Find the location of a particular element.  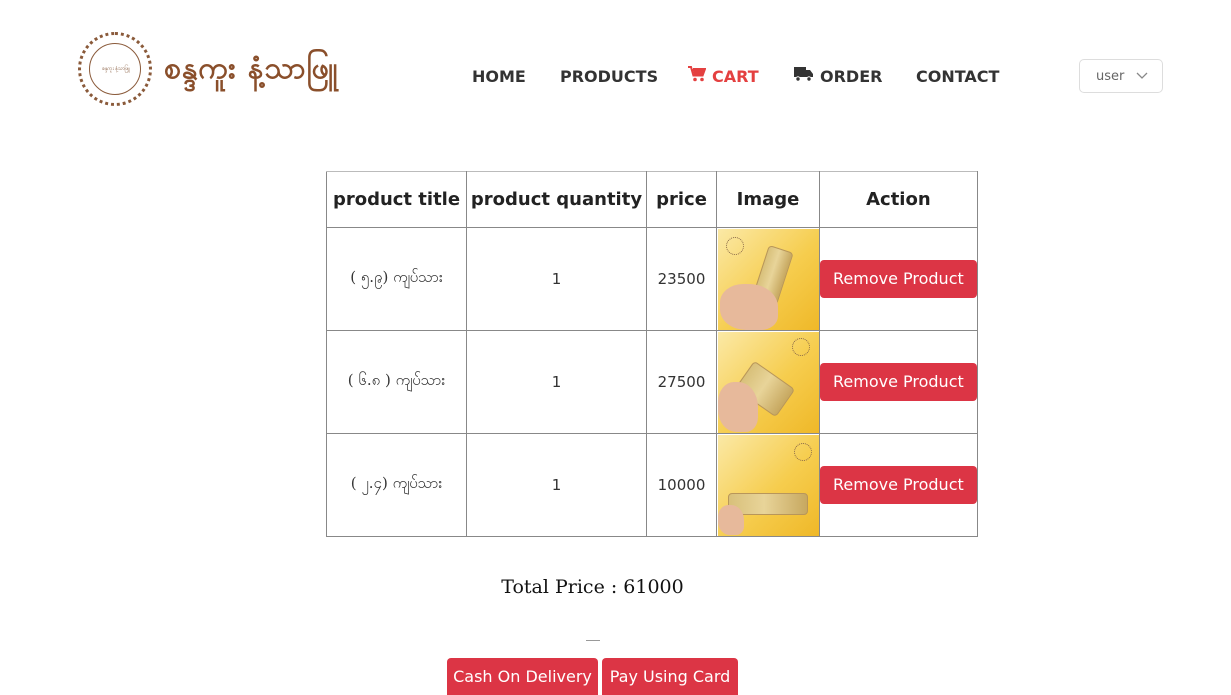

chevron-down-icon is located at coordinates (1142, 76).